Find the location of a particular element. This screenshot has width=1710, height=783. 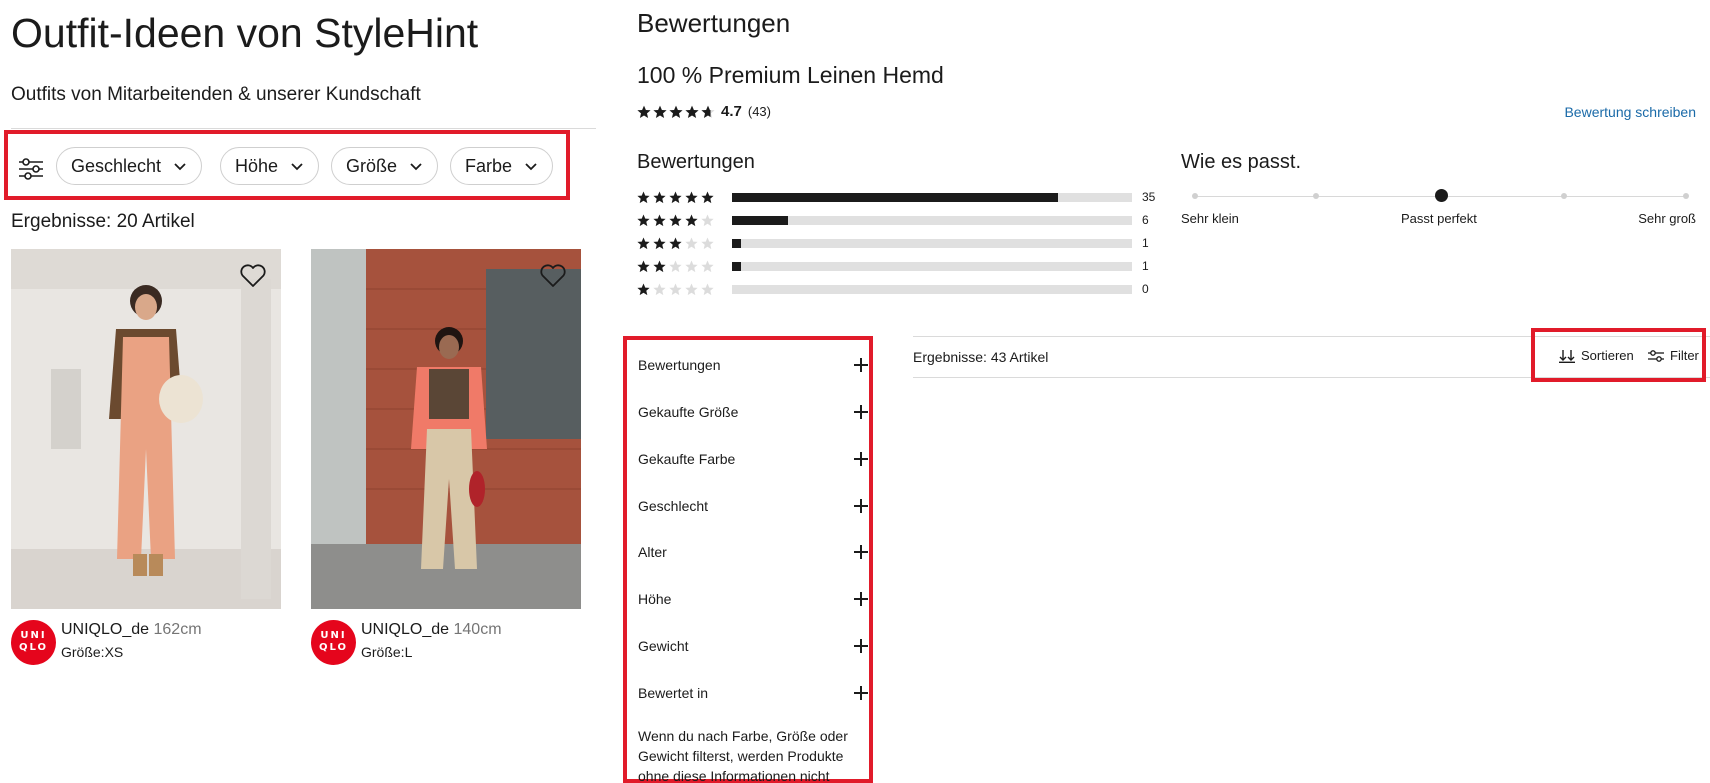

sort-button: Sortieren is located at coordinates (1596, 355).